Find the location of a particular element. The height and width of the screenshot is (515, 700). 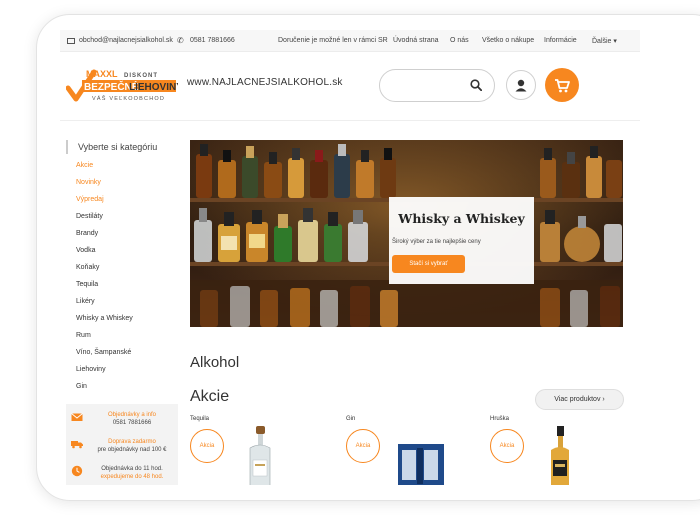

contact-email: obchod@najlacnejsialkohol.sk is located at coordinates (126, 40).